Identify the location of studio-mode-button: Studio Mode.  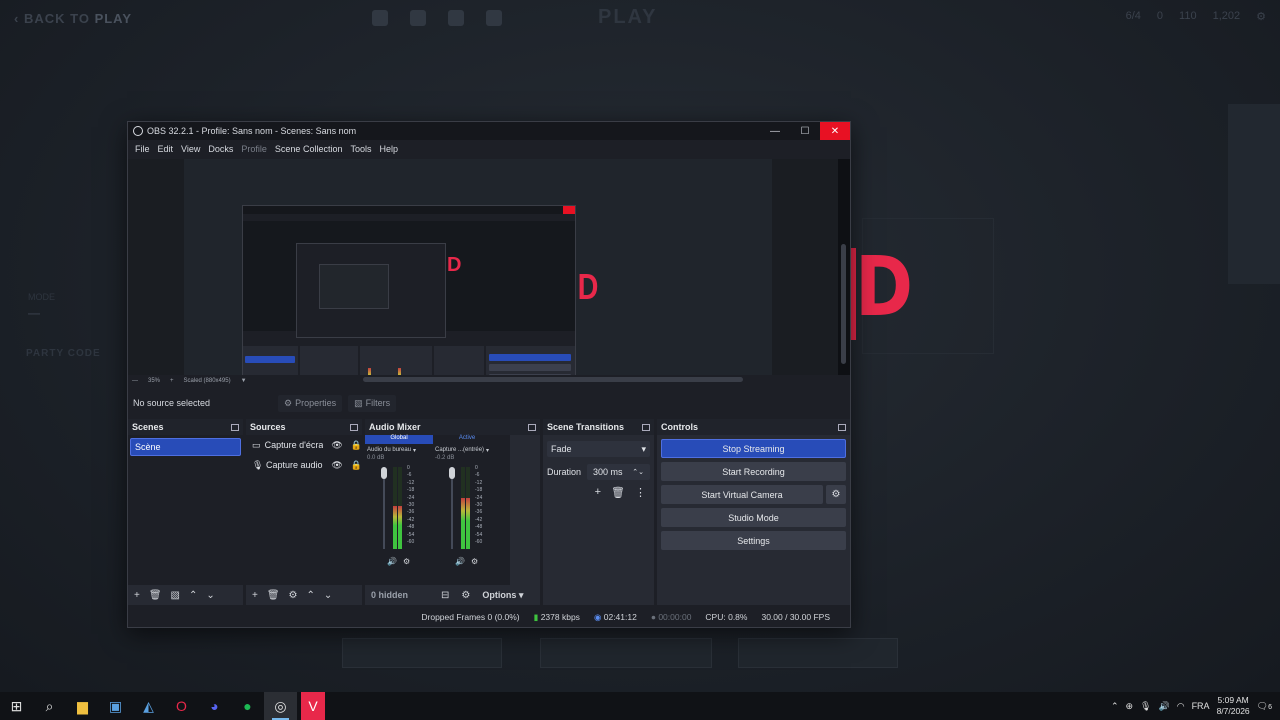
(753, 517).